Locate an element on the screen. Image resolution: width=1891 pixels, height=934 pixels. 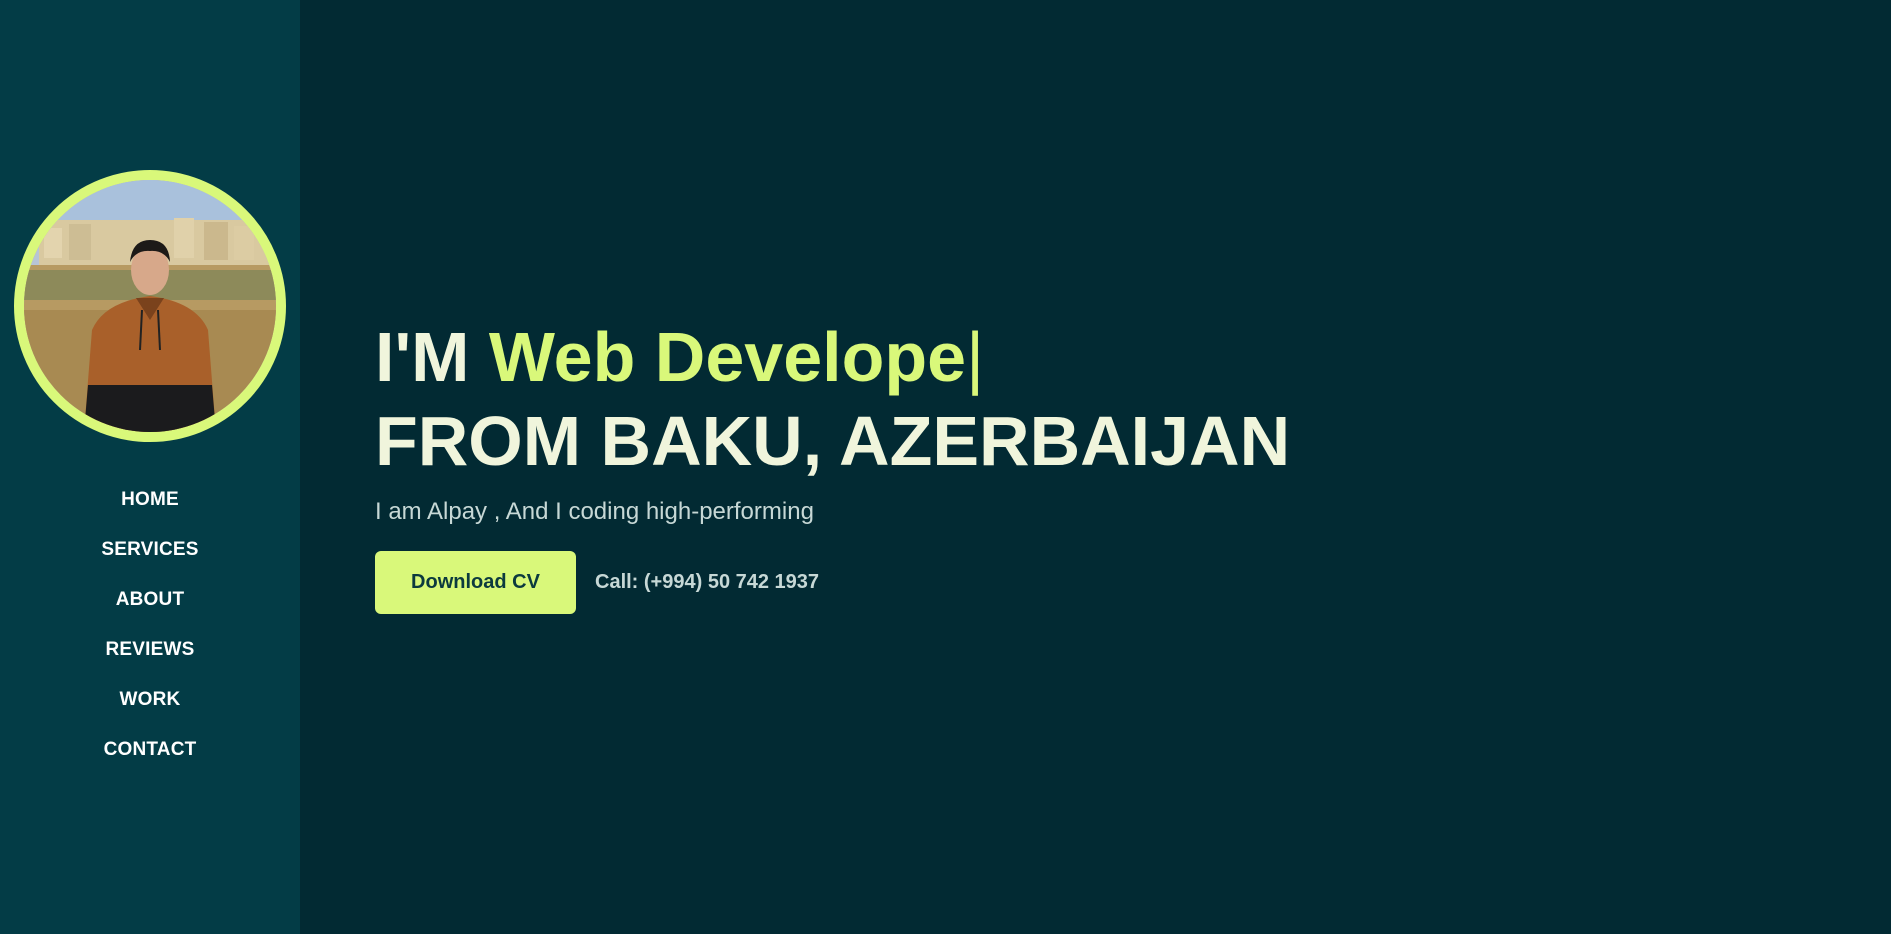
nav-item-contact: CONTACT is located at coordinates (150, 755).